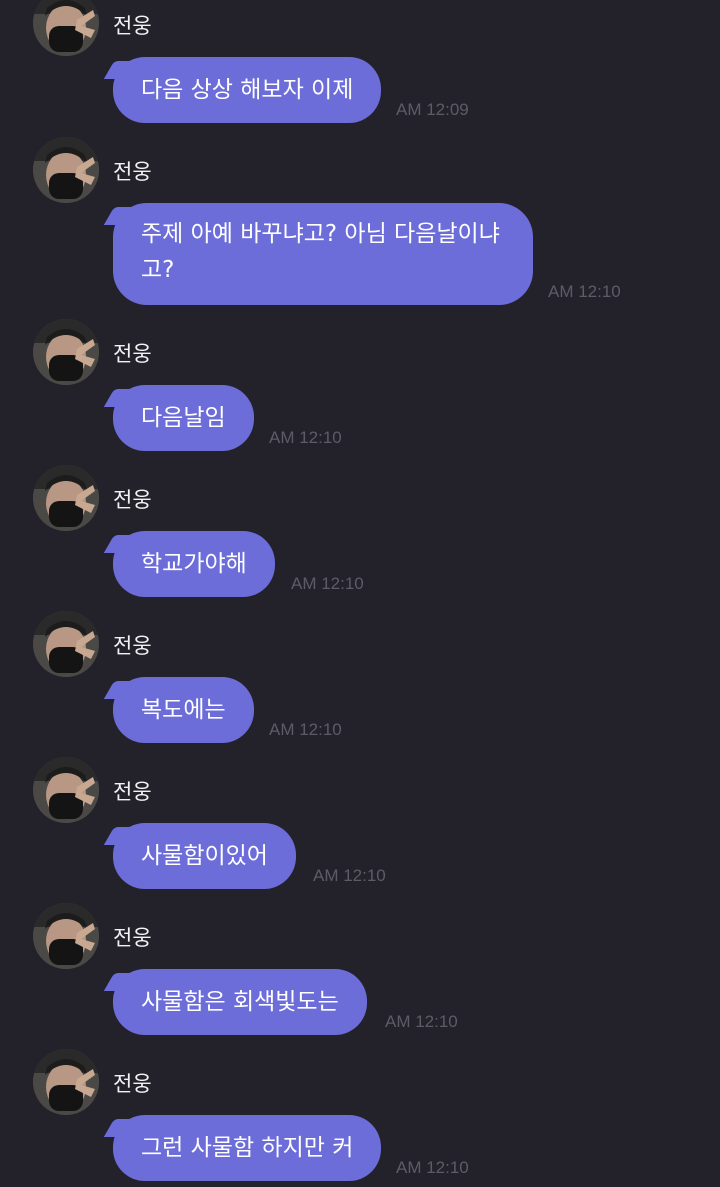 The image size is (720, 1187). Describe the element at coordinates (132, 1084) in the screenshot. I see `sender-name: 전웅` at that location.